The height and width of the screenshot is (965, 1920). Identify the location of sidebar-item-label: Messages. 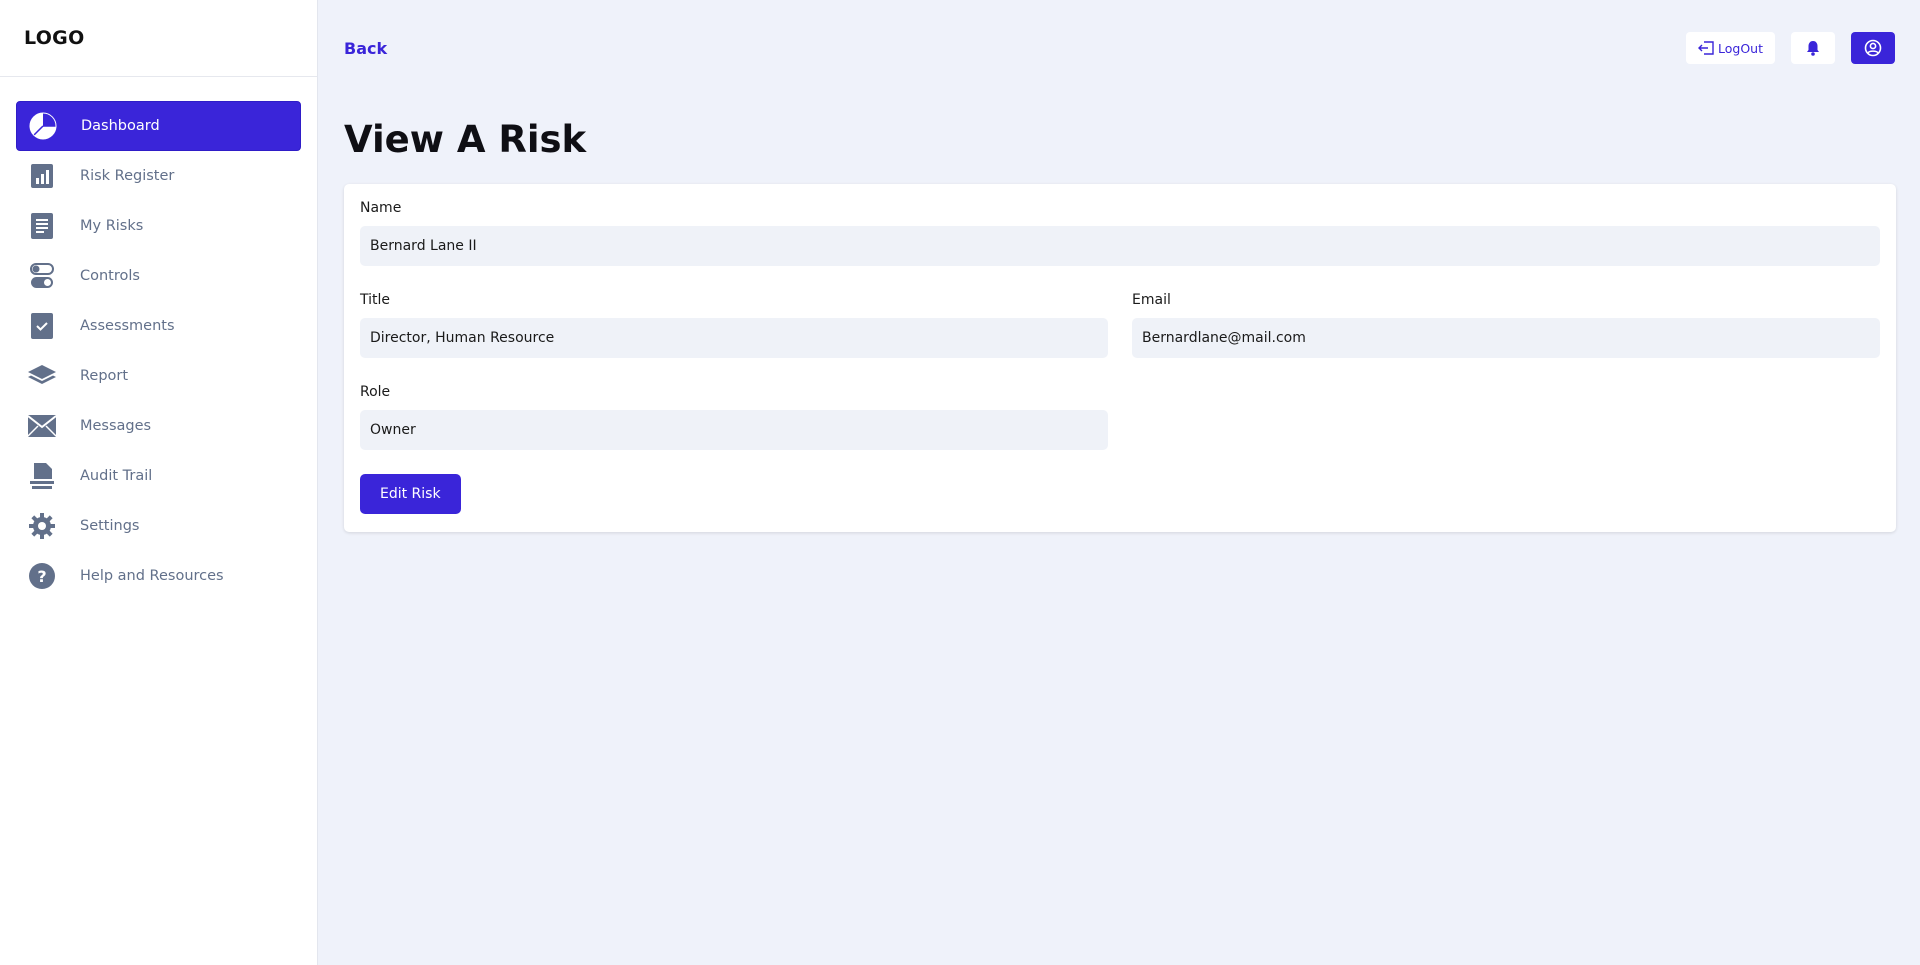
(116, 426).